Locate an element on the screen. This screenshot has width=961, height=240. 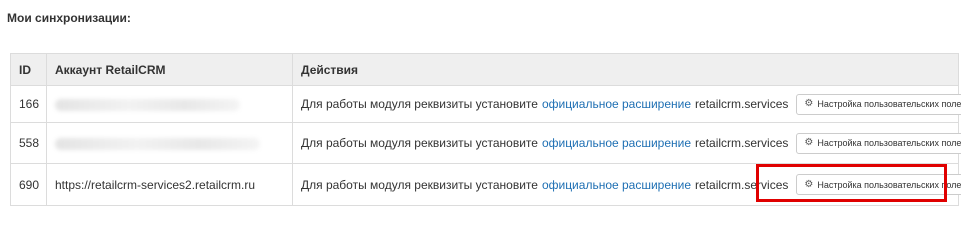
header-actions: Действия is located at coordinates (625, 69).